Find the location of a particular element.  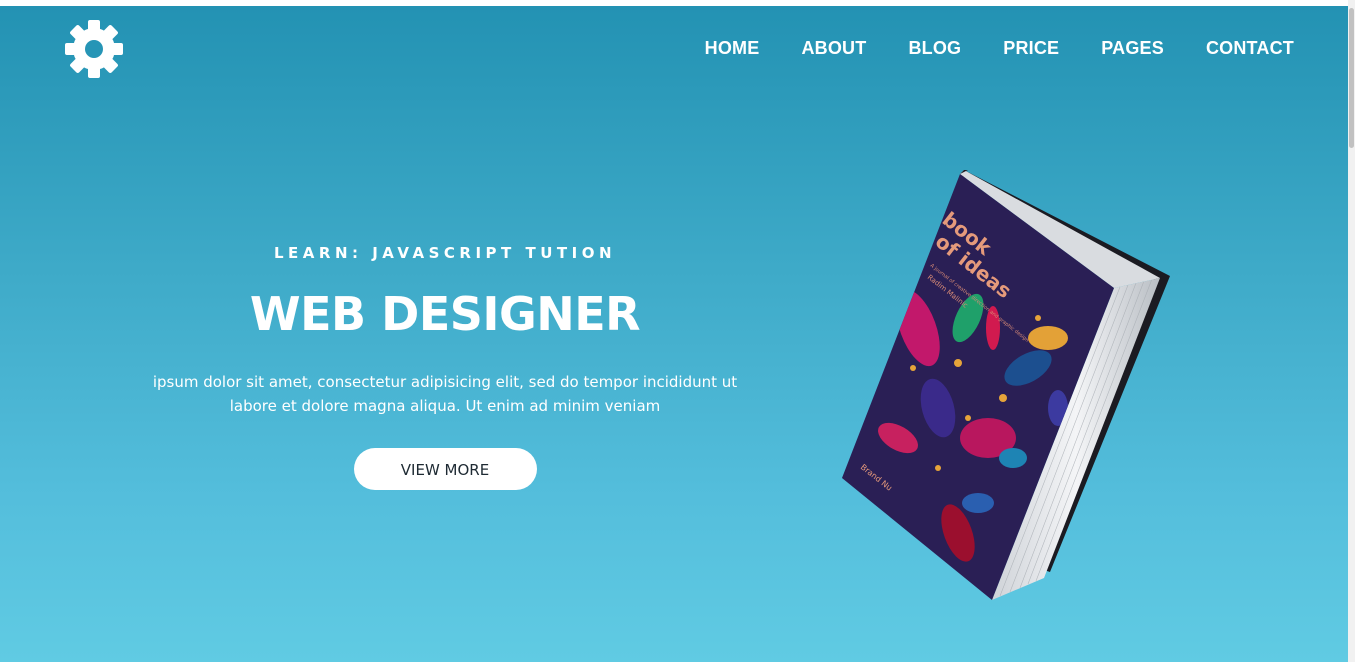

main-nav: HOME ABOUT BLOG PRICE PAGES CONTACT is located at coordinates (978, 48).